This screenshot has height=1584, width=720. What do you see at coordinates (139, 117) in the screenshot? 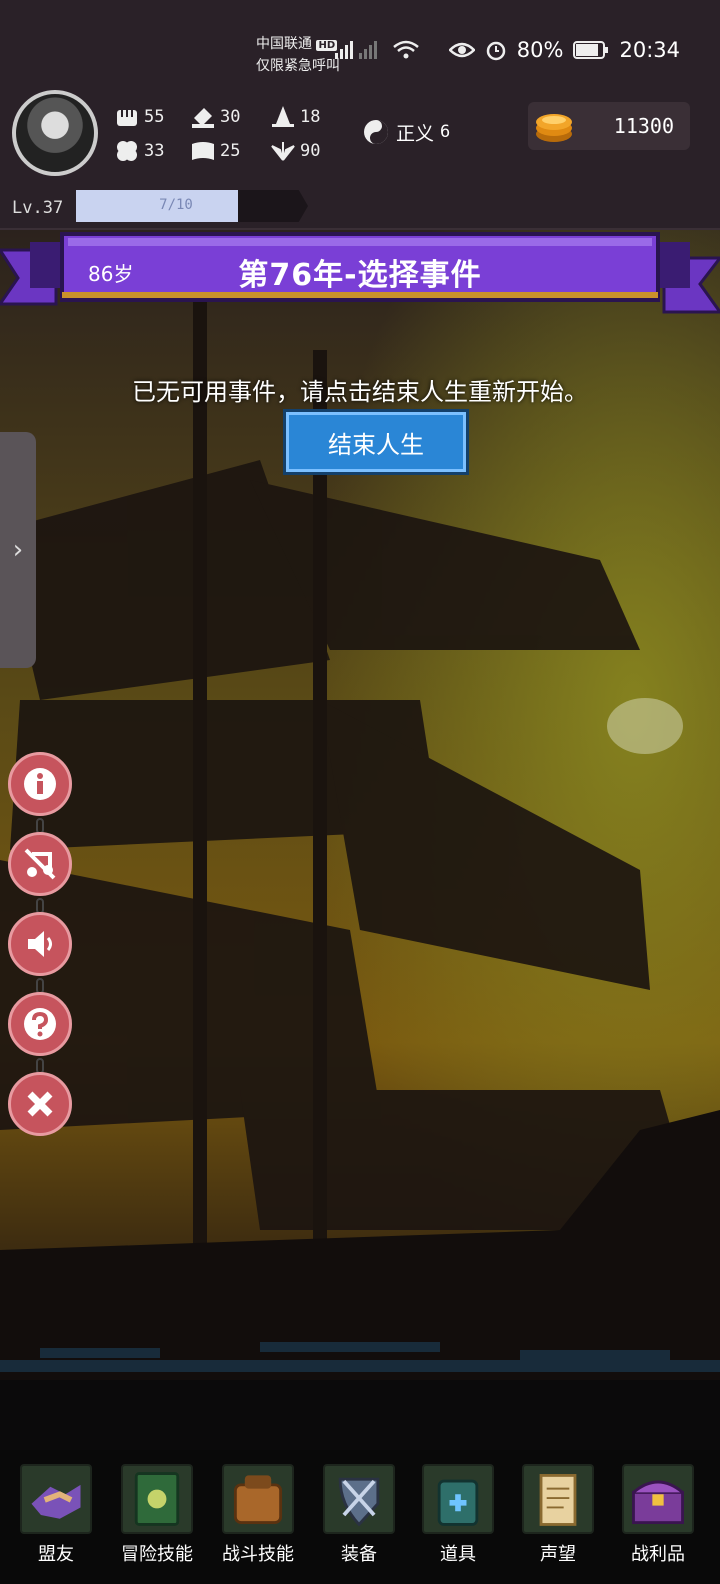
I see `stat-strength: 55` at bounding box center [139, 117].